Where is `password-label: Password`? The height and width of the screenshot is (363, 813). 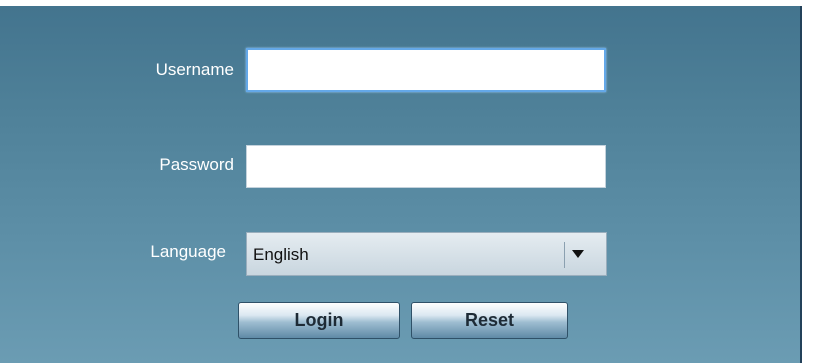
password-label: Password is located at coordinates (196, 164).